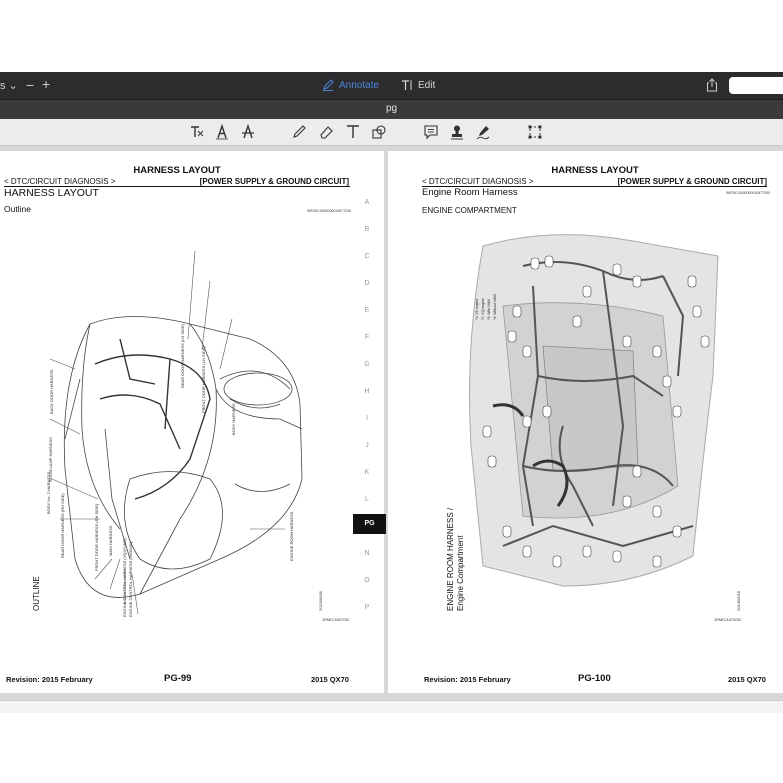 Image resolution: width=783 pixels, height=783 pixels. Describe the element at coordinates (477, 309) in the screenshot. I see `legend-vk: *1: VK engine` at that location.